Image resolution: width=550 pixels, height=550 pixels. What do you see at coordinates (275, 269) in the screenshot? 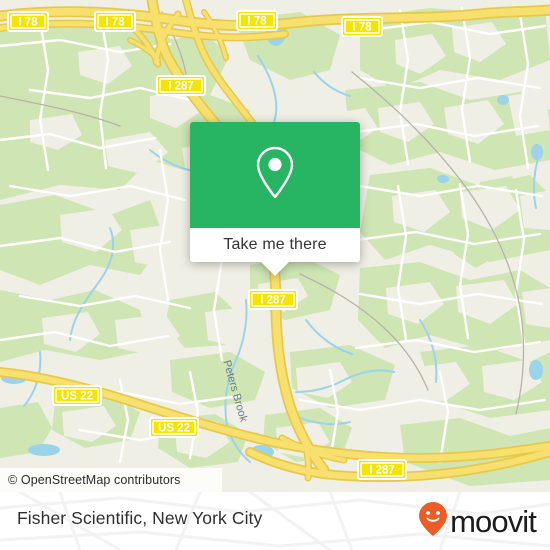
I see `callout-pointer` at bounding box center [275, 269].